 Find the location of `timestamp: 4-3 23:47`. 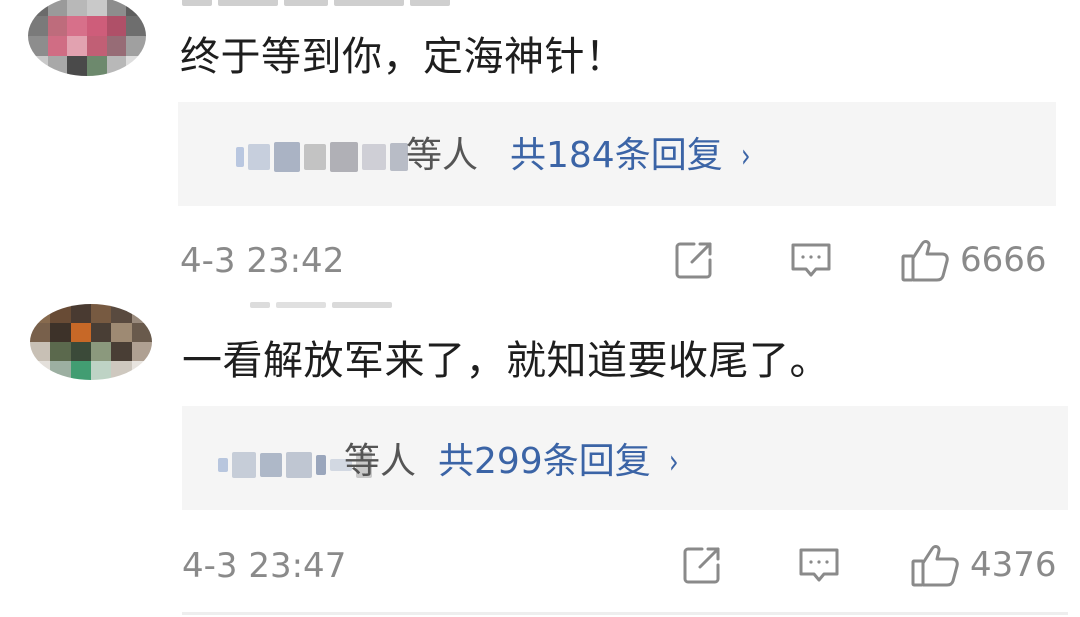

timestamp: 4-3 23:47 is located at coordinates (264, 566).